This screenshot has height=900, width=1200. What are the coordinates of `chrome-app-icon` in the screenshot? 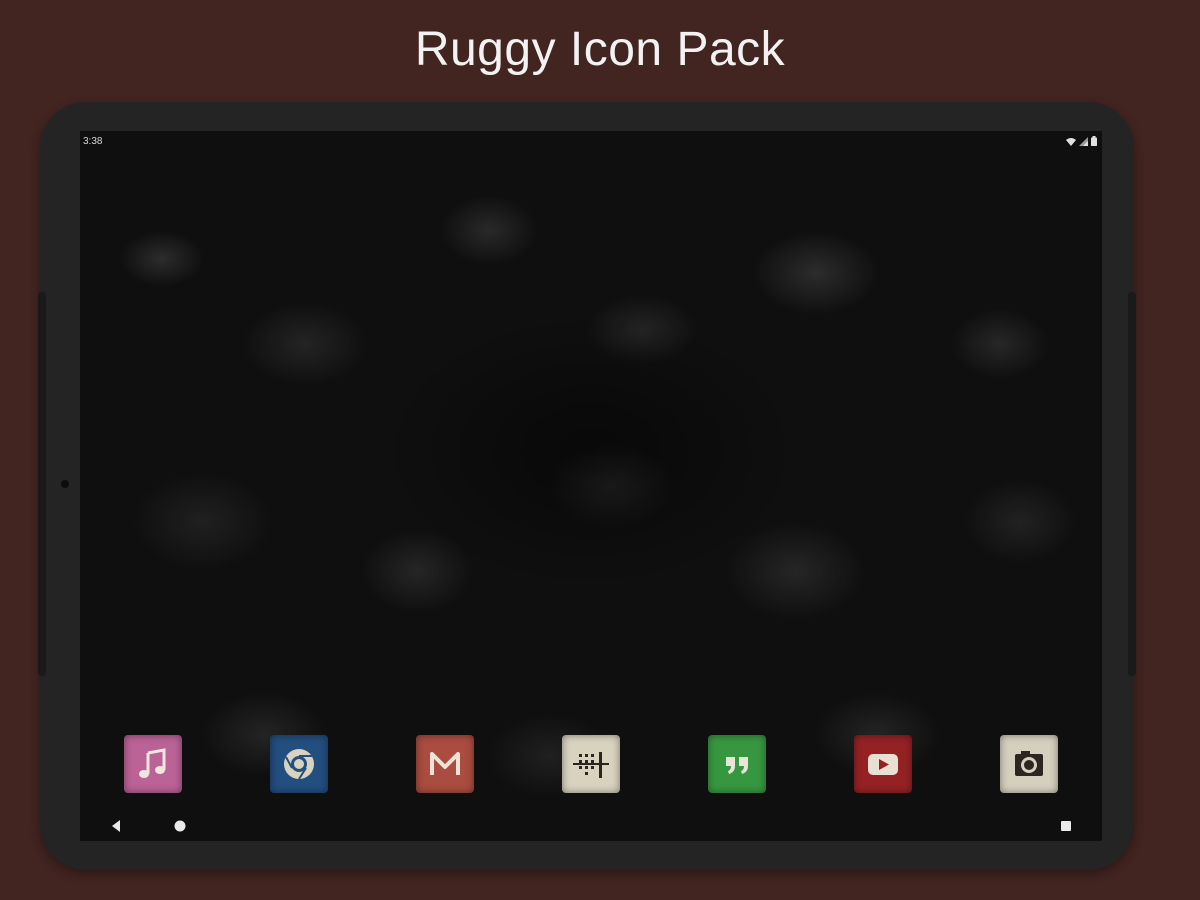 It's located at (299, 764).